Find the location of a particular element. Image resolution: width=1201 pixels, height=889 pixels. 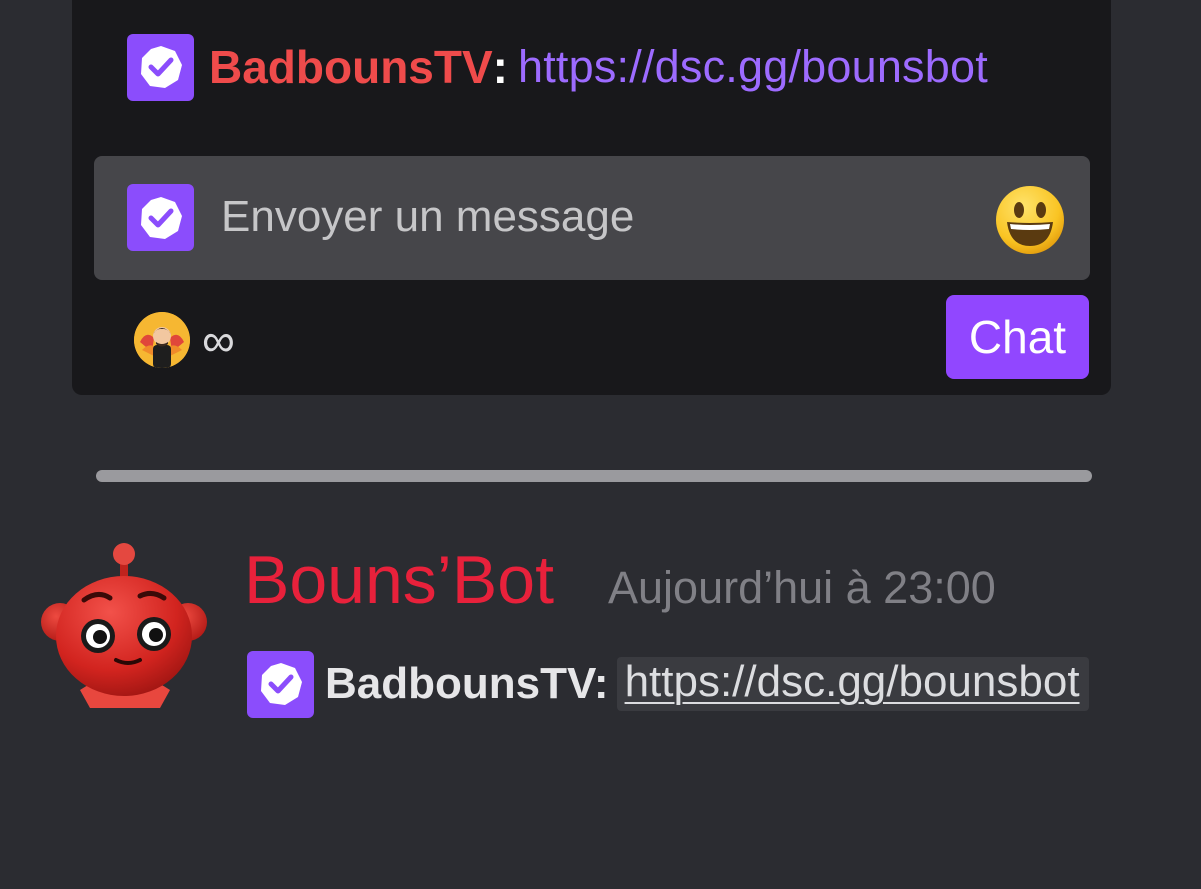

message-timestamp: Aujourd’hui à 23:00 is located at coordinates (802, 587).